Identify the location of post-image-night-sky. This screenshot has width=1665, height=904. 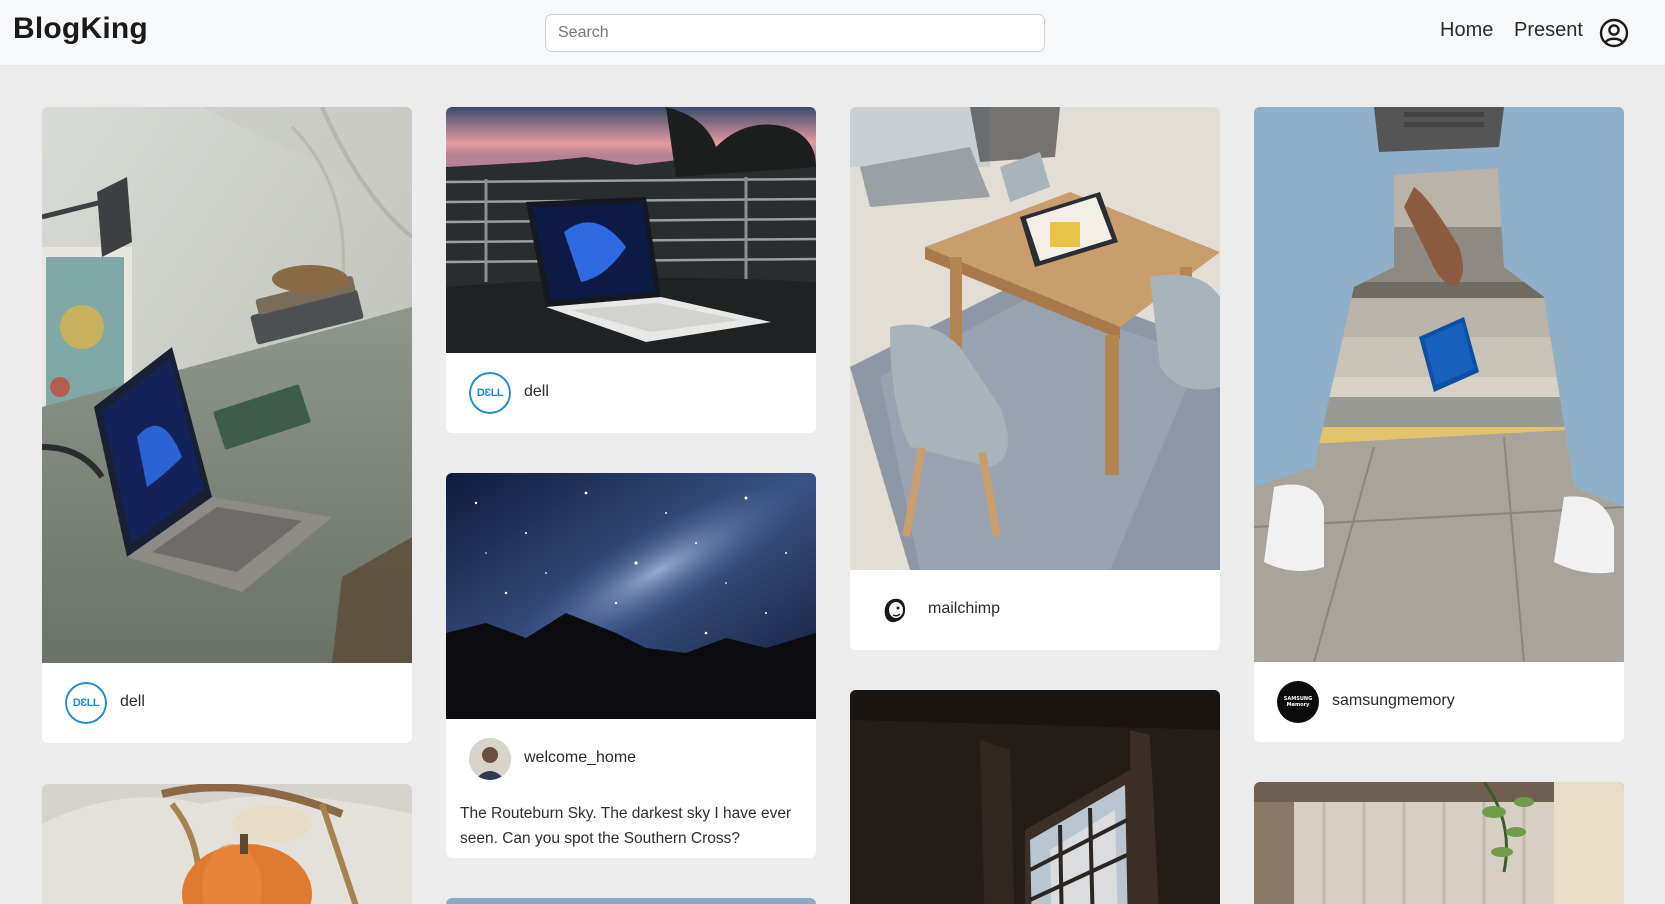
(631, 596).